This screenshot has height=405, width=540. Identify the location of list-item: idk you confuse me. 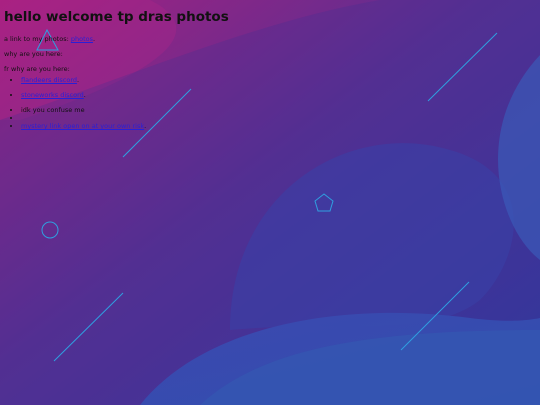
(83, 110).